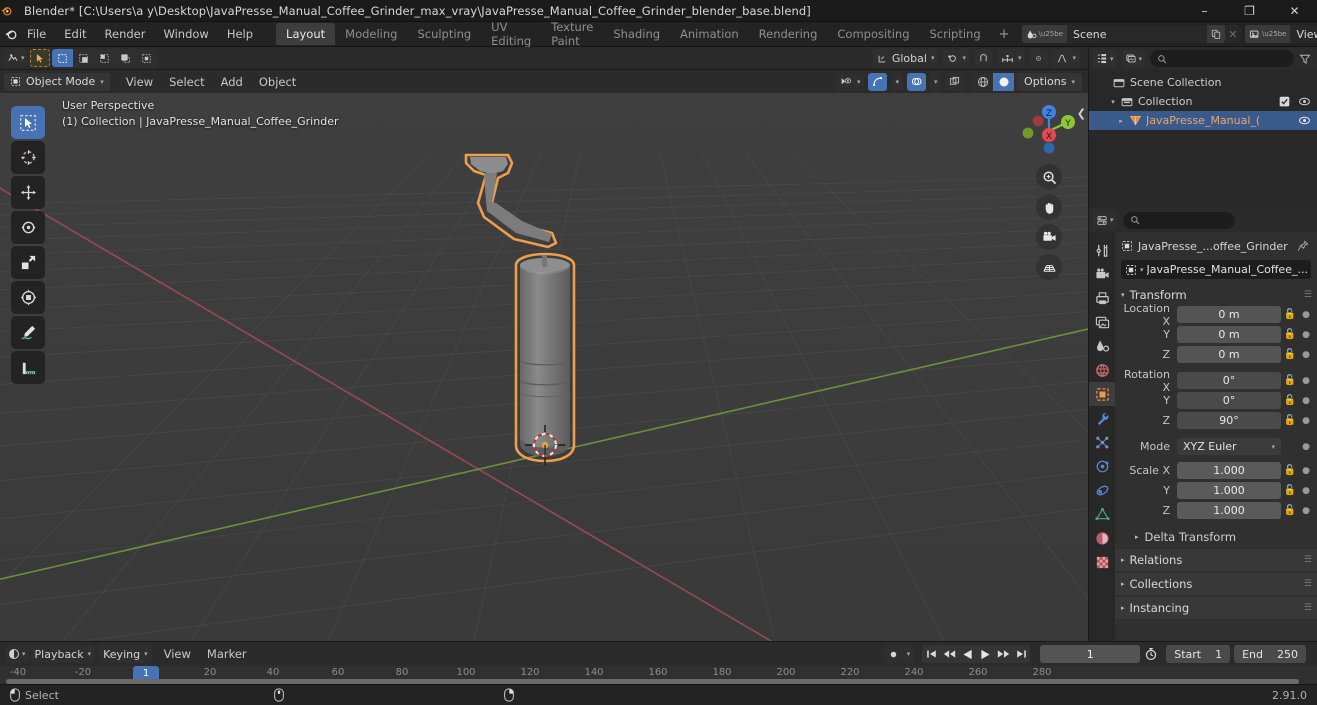 The image size is (1317, 705). Describe the element at coordinates (17, 654) in the screenshot. I see `timeline-editor-icon: ▾` at that location.